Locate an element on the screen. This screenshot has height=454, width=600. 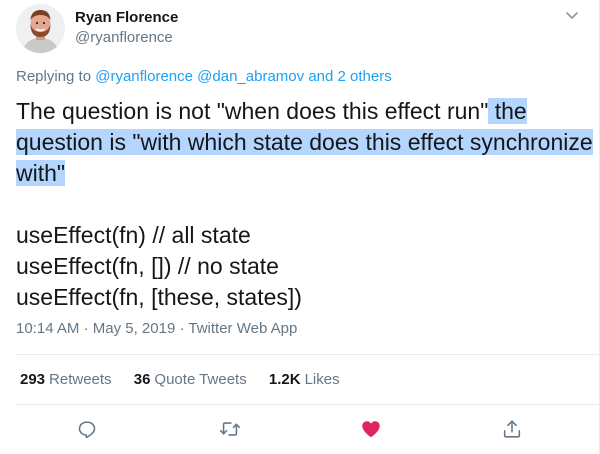
share-icon is located at coordinates (512, 429).